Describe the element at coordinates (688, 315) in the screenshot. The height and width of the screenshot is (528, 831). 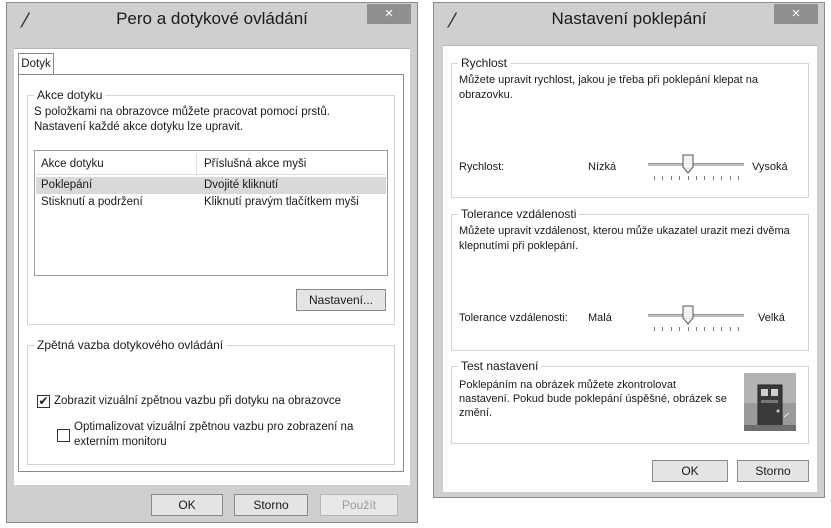
I see `tolerance-slider-thumb` at that location.